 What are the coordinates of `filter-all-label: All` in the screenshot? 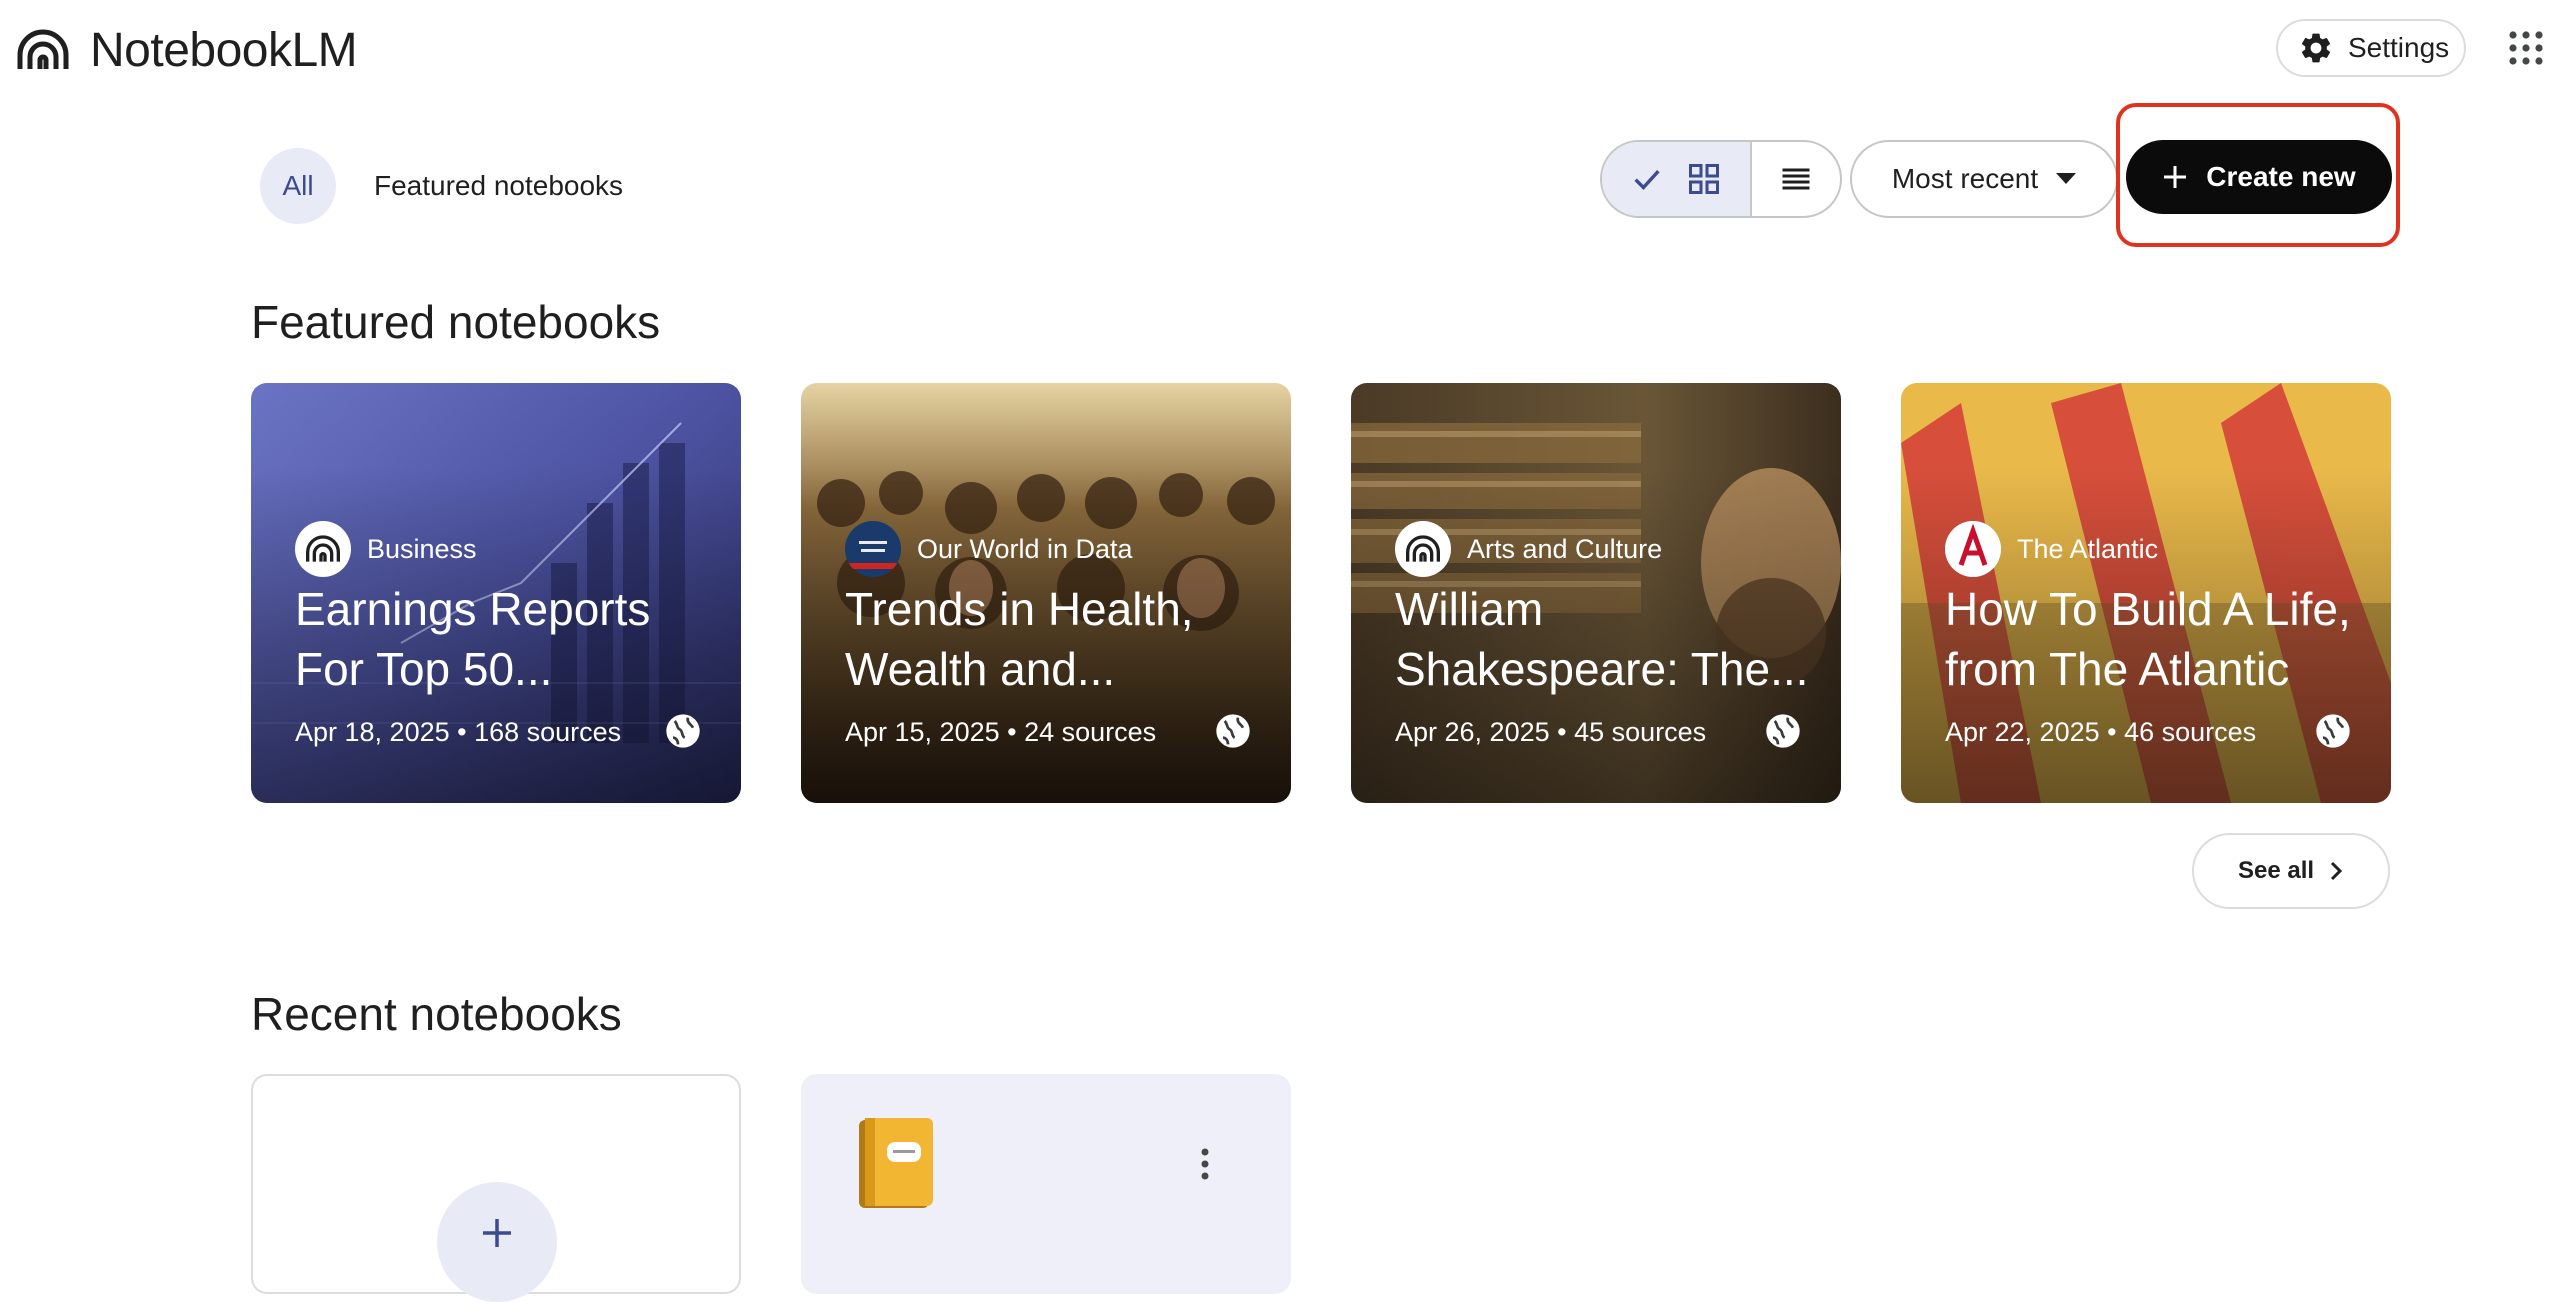 It's located at (298, 185).